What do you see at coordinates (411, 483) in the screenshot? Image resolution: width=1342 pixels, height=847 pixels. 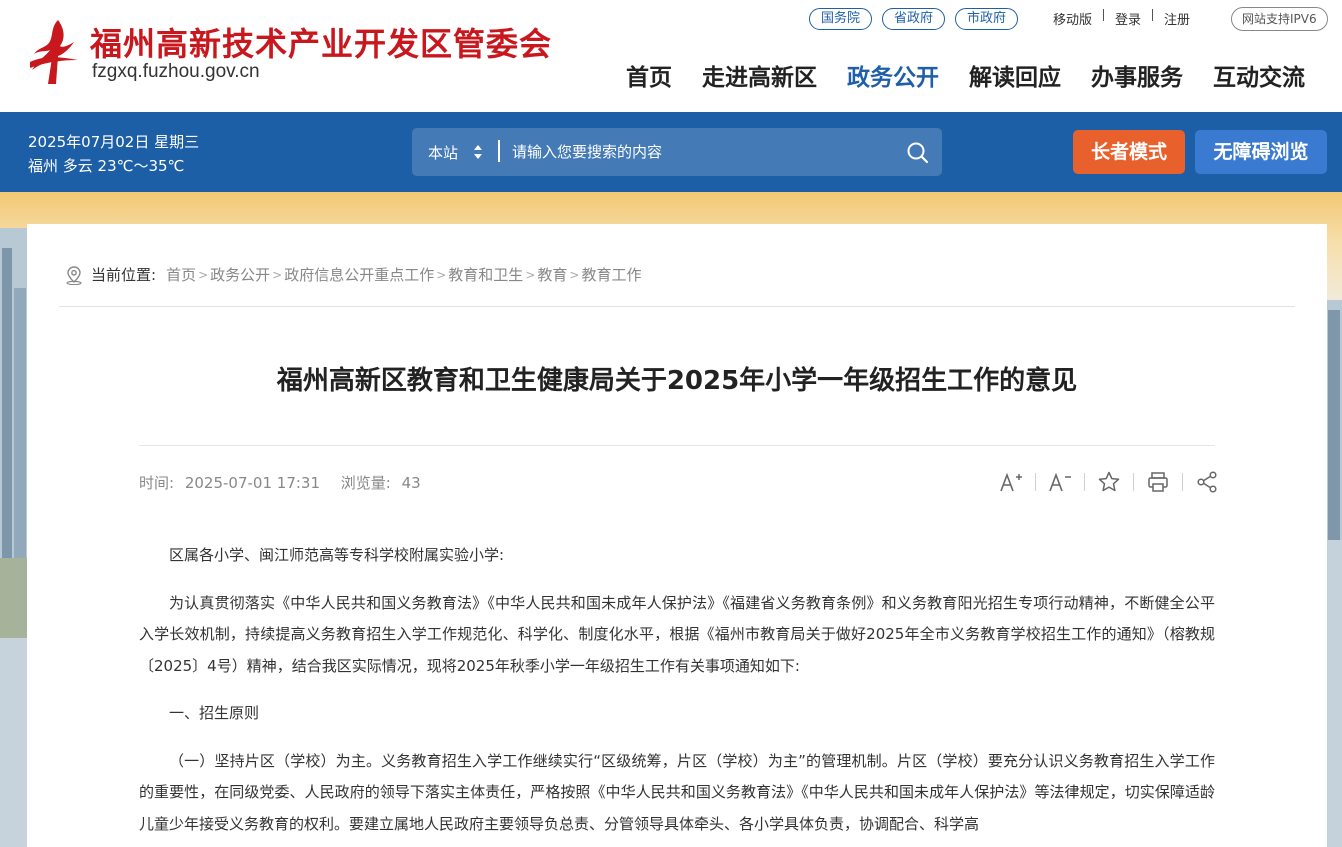 I see `views-count: 43` at bounding box center [411, 483].